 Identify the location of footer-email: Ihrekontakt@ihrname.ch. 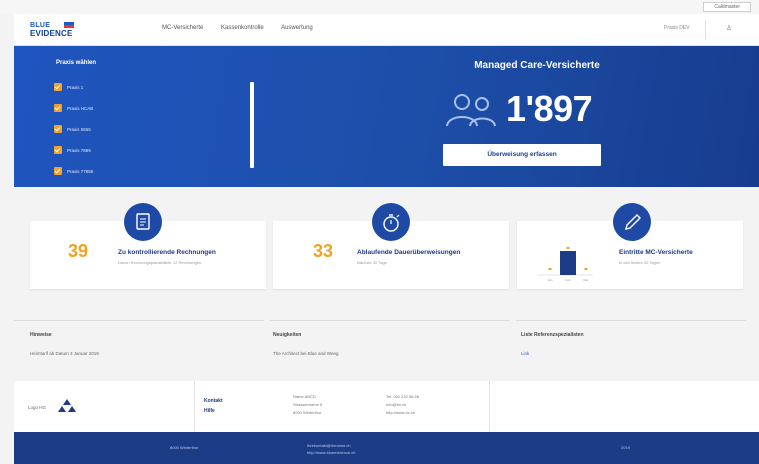
(331, 445).